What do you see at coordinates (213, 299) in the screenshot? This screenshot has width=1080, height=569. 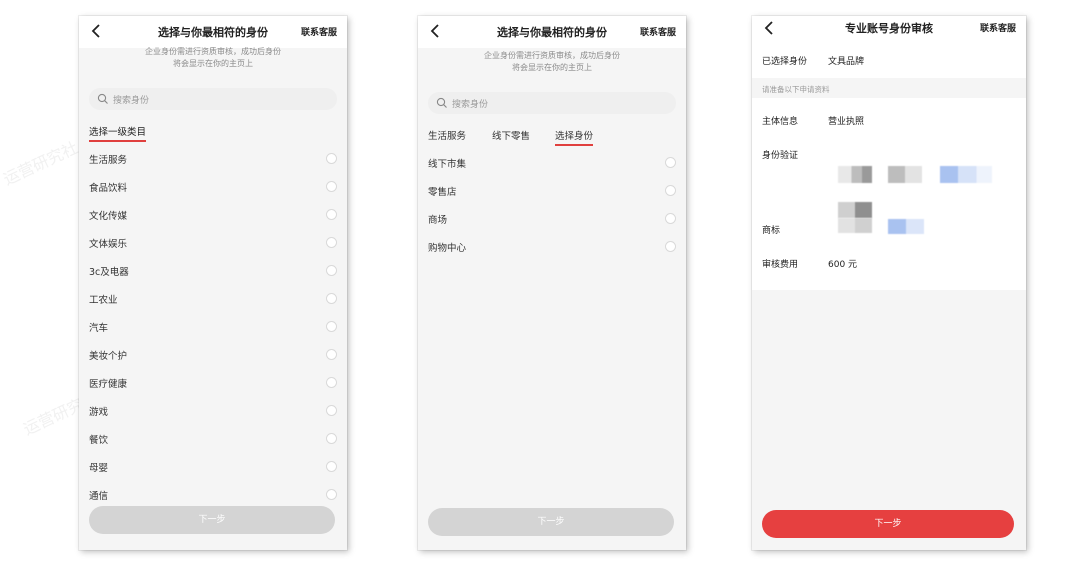 I see `category-item: 工农业` at bounding box center [213, 299].